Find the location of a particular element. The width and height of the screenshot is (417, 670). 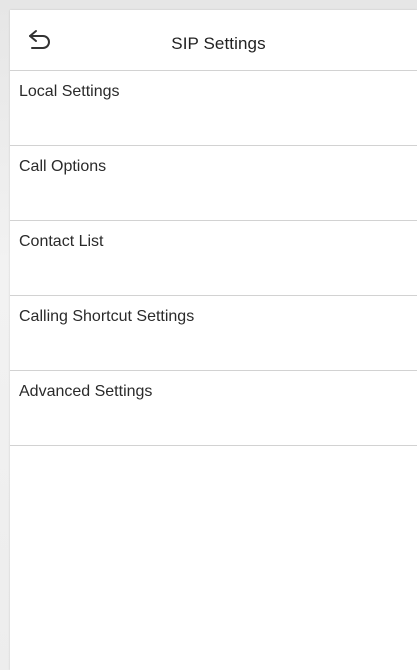

menu-item-label: Local Settings is located at coordinates (69, 91).